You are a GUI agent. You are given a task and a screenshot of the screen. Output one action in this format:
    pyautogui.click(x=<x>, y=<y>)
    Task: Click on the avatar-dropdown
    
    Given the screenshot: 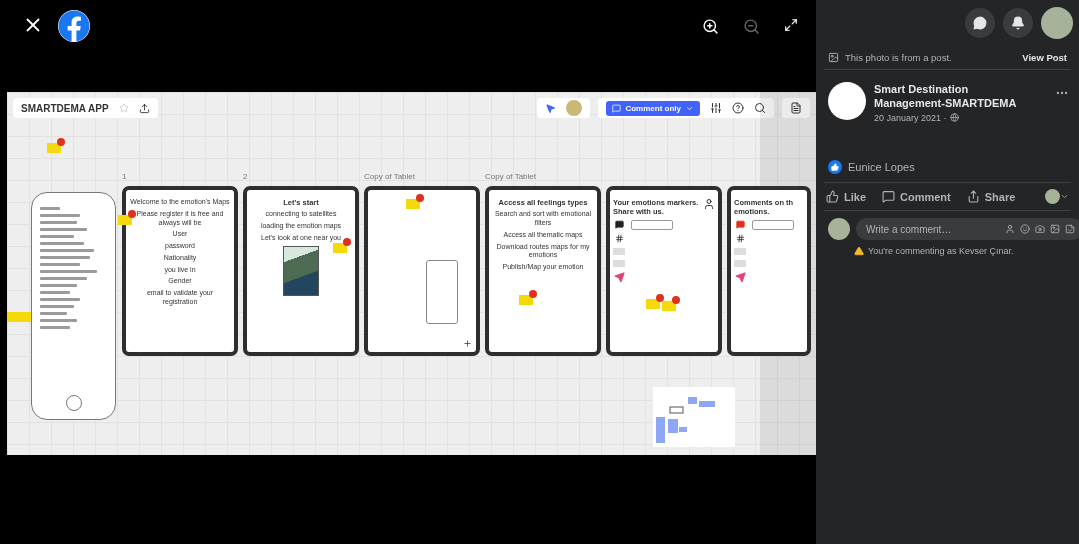 What is the action you would take?
    pyautogui.click(x=1057, y=196)
    